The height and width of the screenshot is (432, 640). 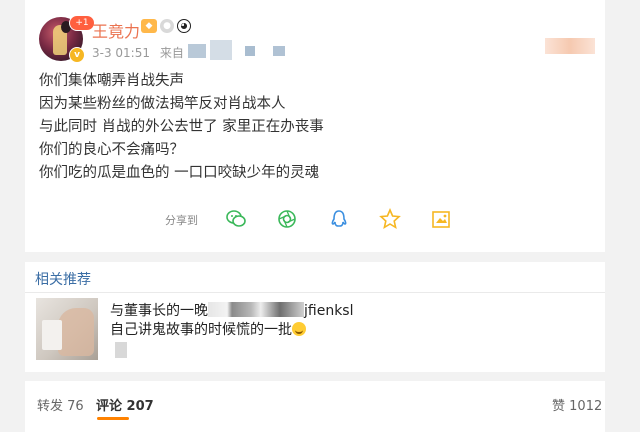 What do you see at coordinates (63, 280) in the screenshot?
I see `related-title: 相关推荐` at bounding box center [63, 280].